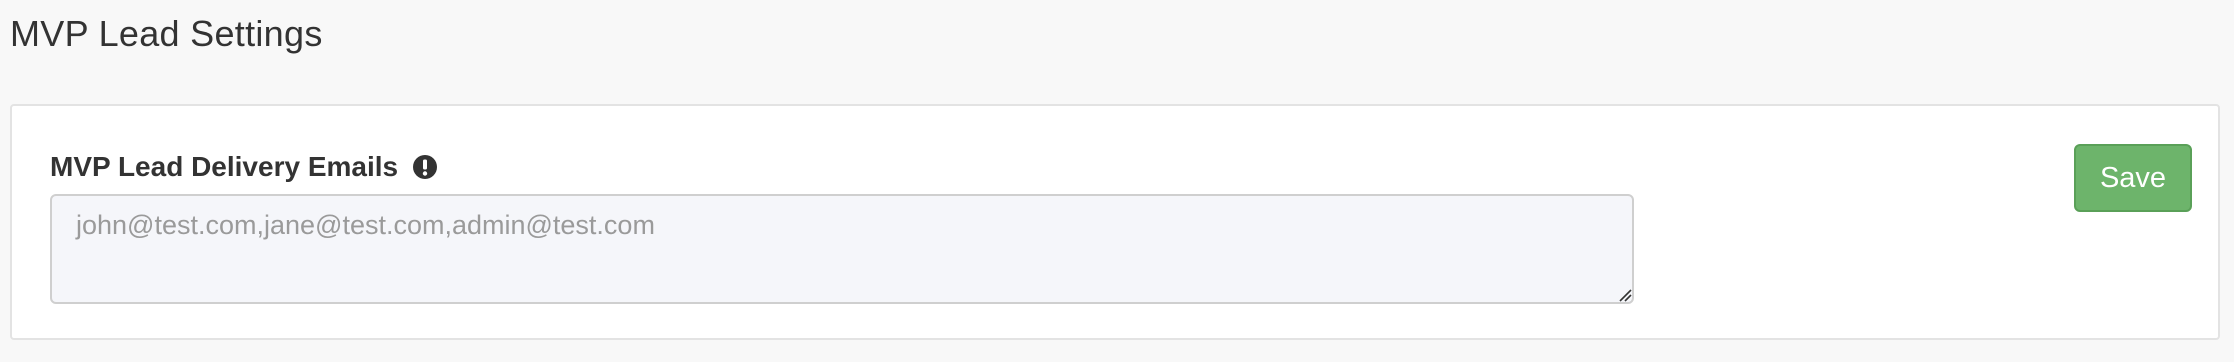 The image size is (2234, 362). I want to click on field-label-row: MVP Lead Delivery Emails, so click(244, 167).